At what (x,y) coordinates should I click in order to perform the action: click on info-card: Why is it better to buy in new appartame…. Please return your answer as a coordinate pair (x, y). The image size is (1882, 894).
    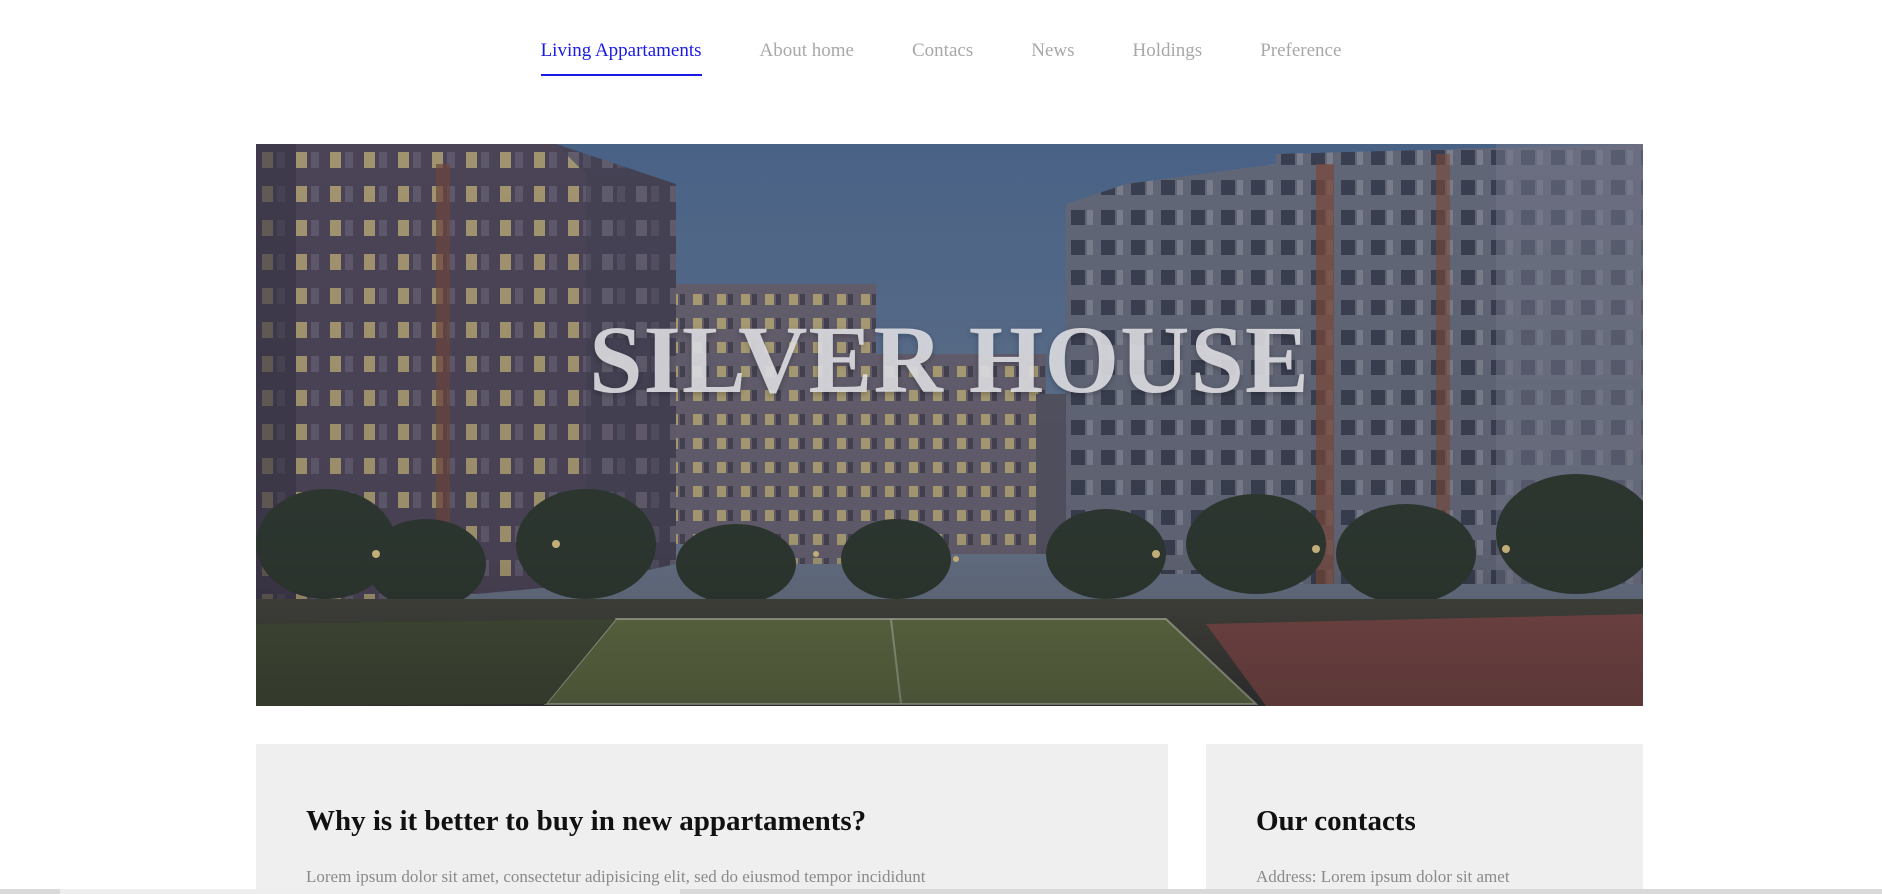
    Looking at the image, I should click on (712, 819).